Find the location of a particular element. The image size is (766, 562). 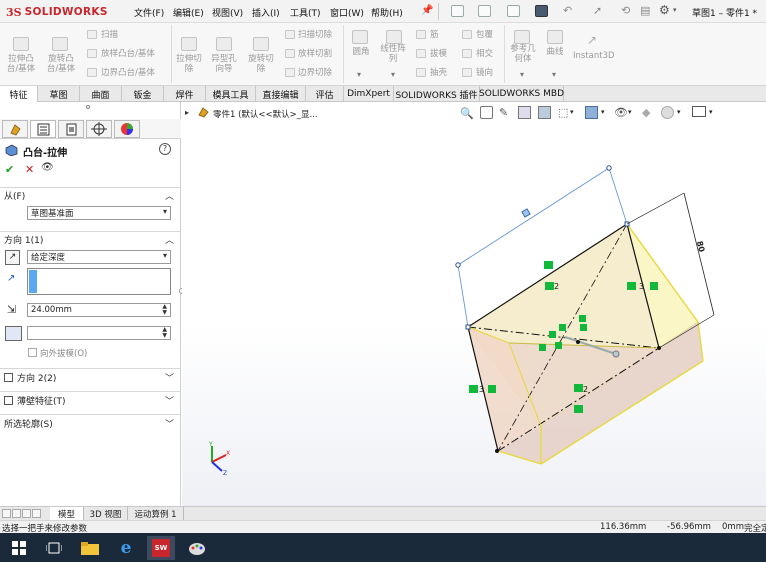

hole-wizard-button: 异型孔 向导 is located at coordinates (224, 64).